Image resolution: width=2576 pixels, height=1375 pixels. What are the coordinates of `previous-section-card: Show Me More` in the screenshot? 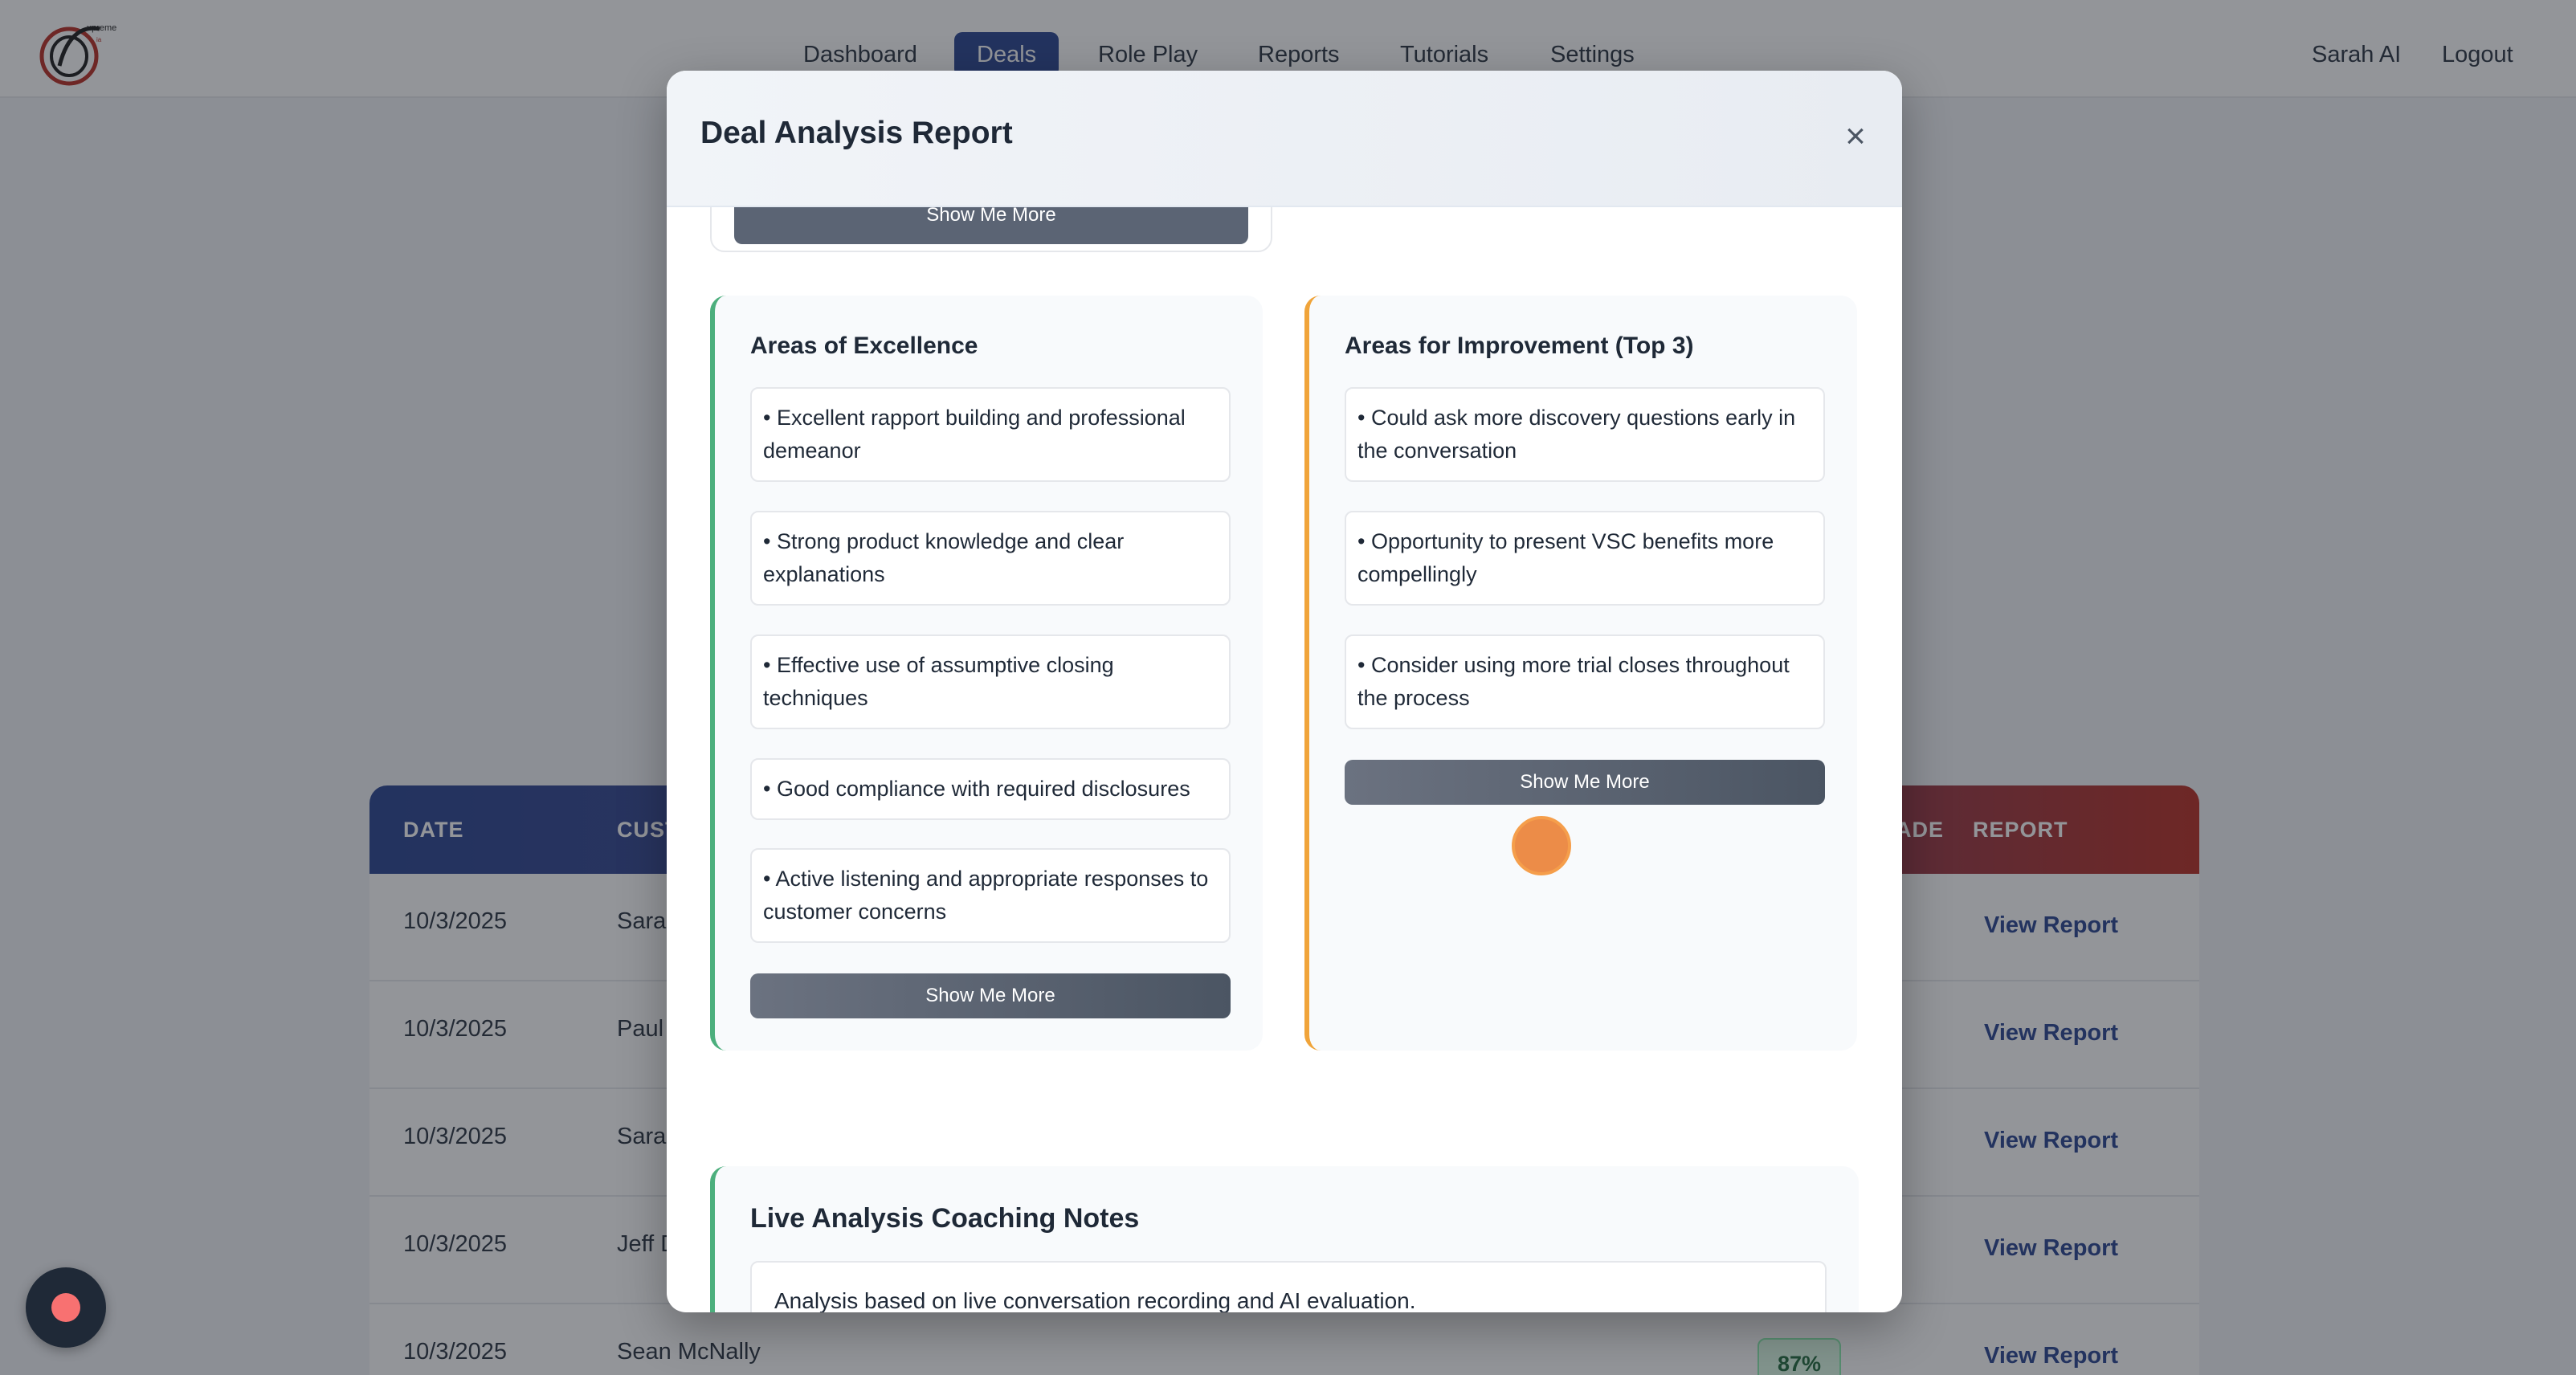 It's located at (991, 229).